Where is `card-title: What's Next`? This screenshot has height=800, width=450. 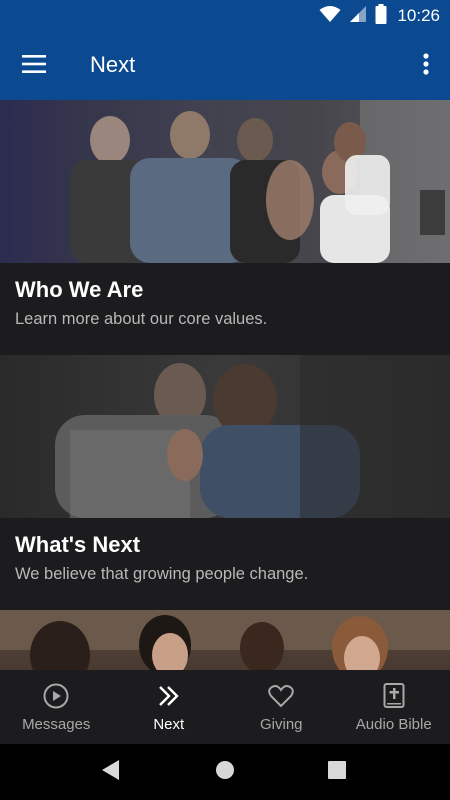 card-title: What's Next is located at coordinates (78, 544).